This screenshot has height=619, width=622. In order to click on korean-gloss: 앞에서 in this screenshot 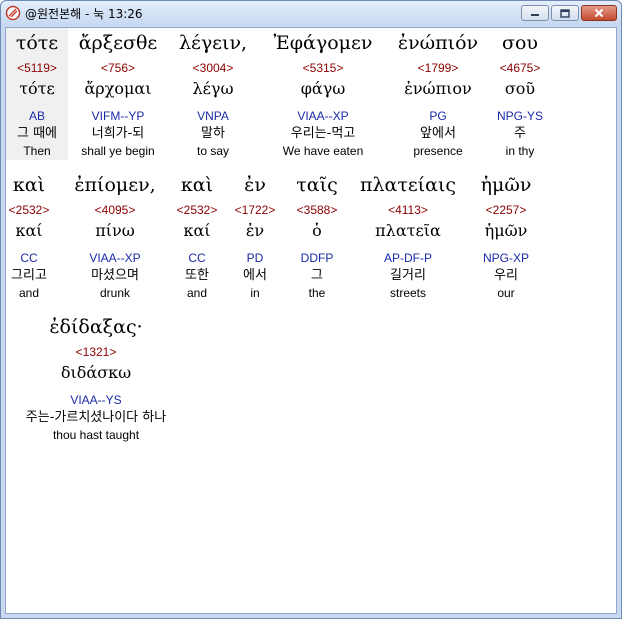, I will do `click(438, 133)`.